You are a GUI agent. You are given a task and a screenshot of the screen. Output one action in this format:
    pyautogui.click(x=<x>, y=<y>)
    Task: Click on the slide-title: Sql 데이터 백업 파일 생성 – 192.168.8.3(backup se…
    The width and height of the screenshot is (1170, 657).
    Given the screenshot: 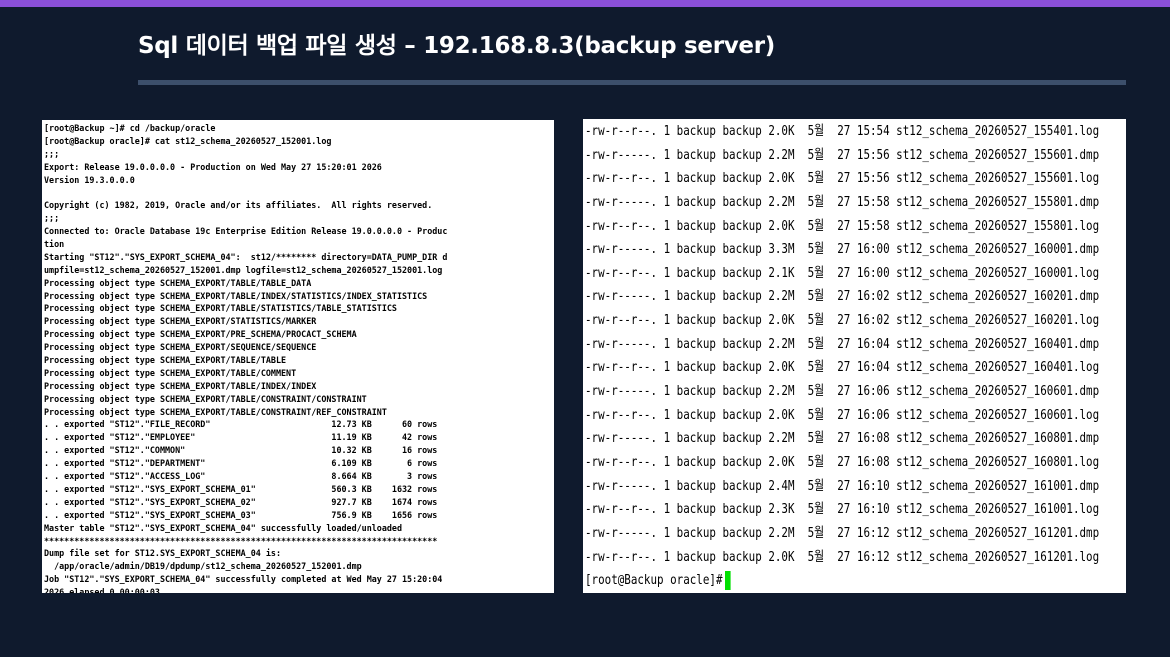 What is the action you would take?
    pyautogui.click(x=456, y=46)
    